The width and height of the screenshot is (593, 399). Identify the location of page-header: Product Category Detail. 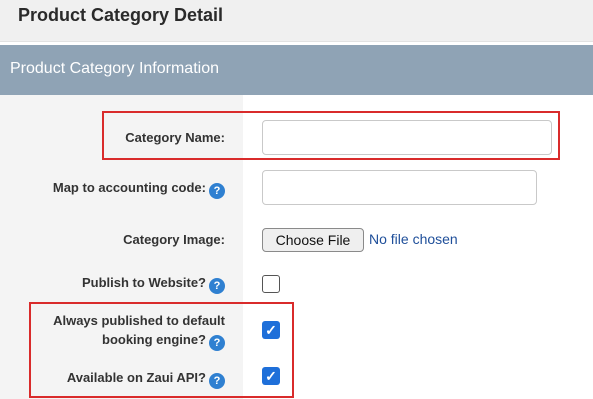
(296, 21).